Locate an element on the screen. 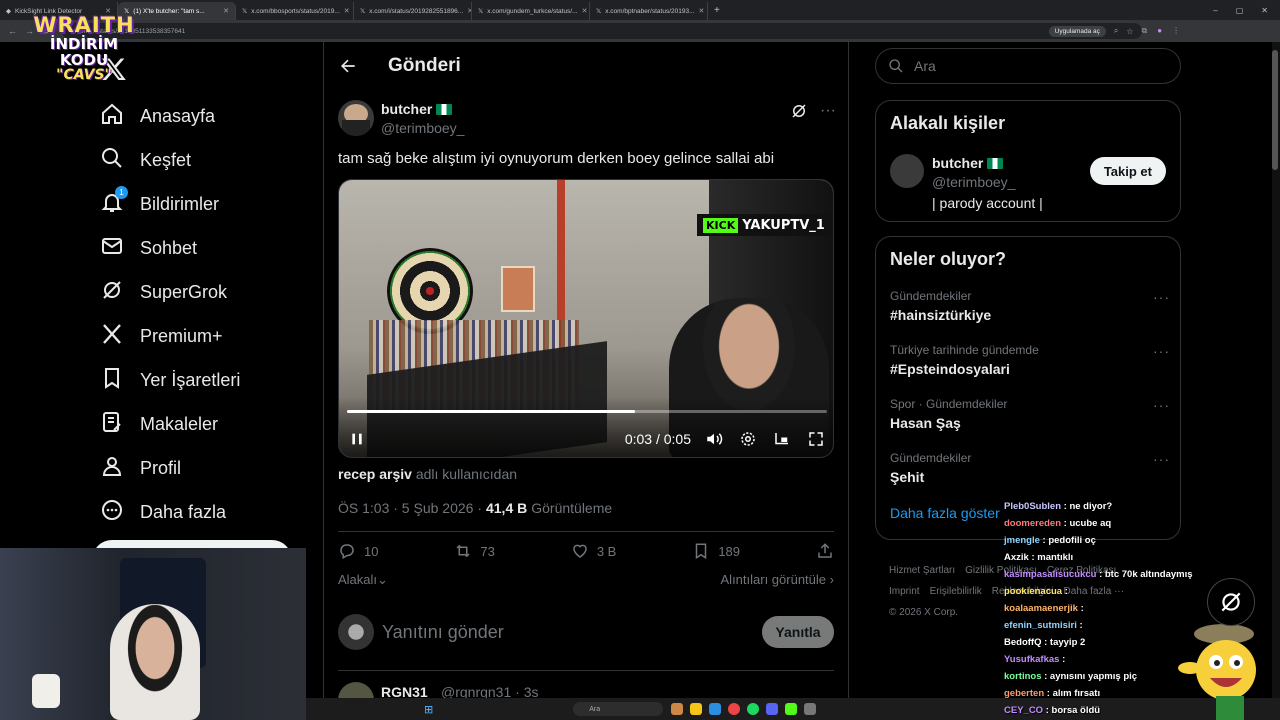 This screenshot has width=1280, height=720. trend-item: Spor · Gündemdekiler Hasan Şaş ··· is located at coordinates (1030, 414).